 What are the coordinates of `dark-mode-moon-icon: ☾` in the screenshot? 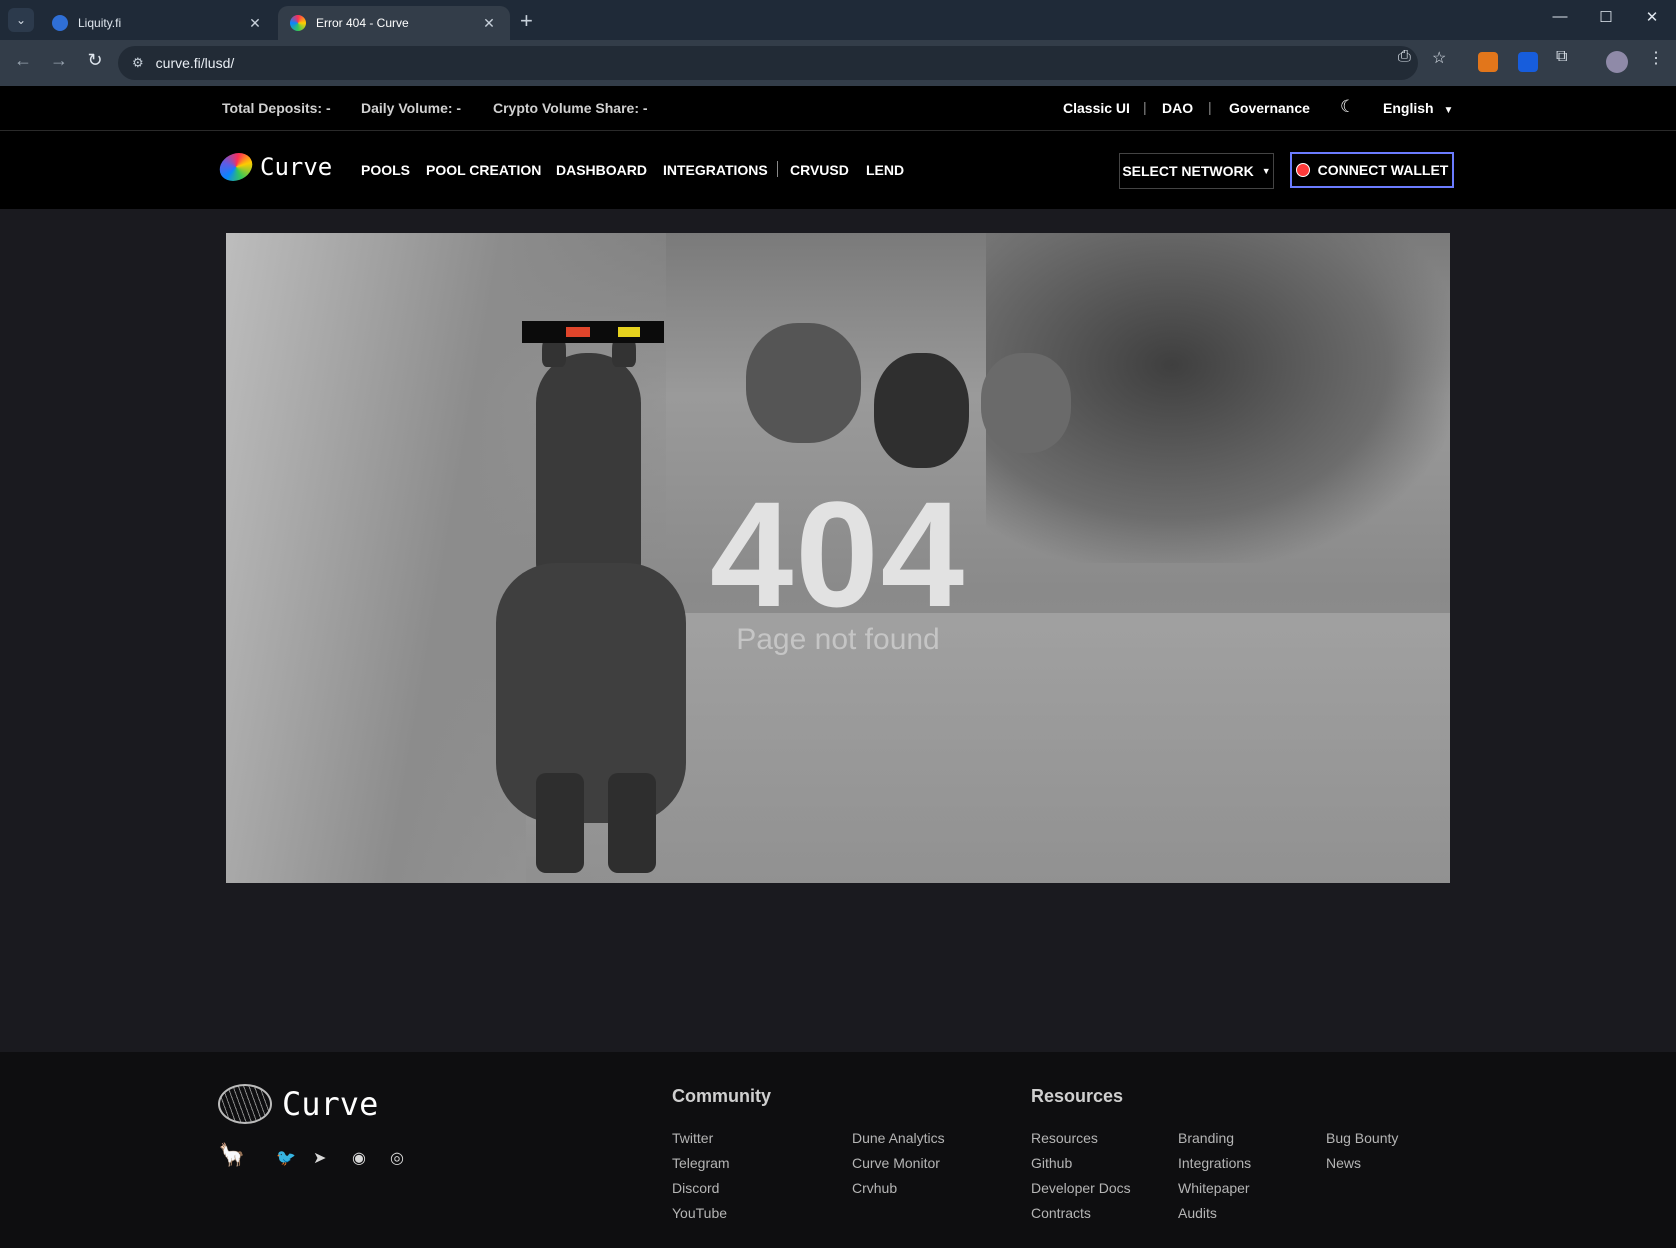 It's located at (1347, 107).